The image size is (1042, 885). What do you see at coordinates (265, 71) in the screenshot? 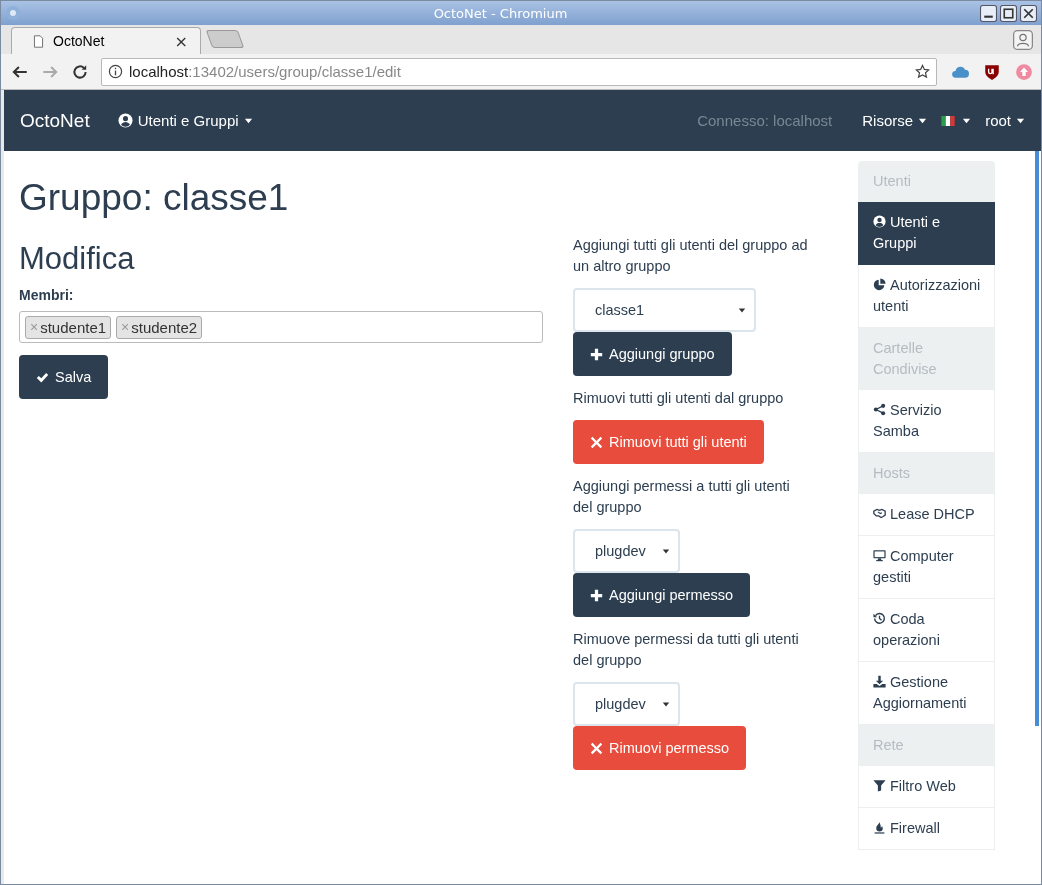
I see `url-text: localhost:13402/users/group/classe1/edit` at bounding box center [265, 71].